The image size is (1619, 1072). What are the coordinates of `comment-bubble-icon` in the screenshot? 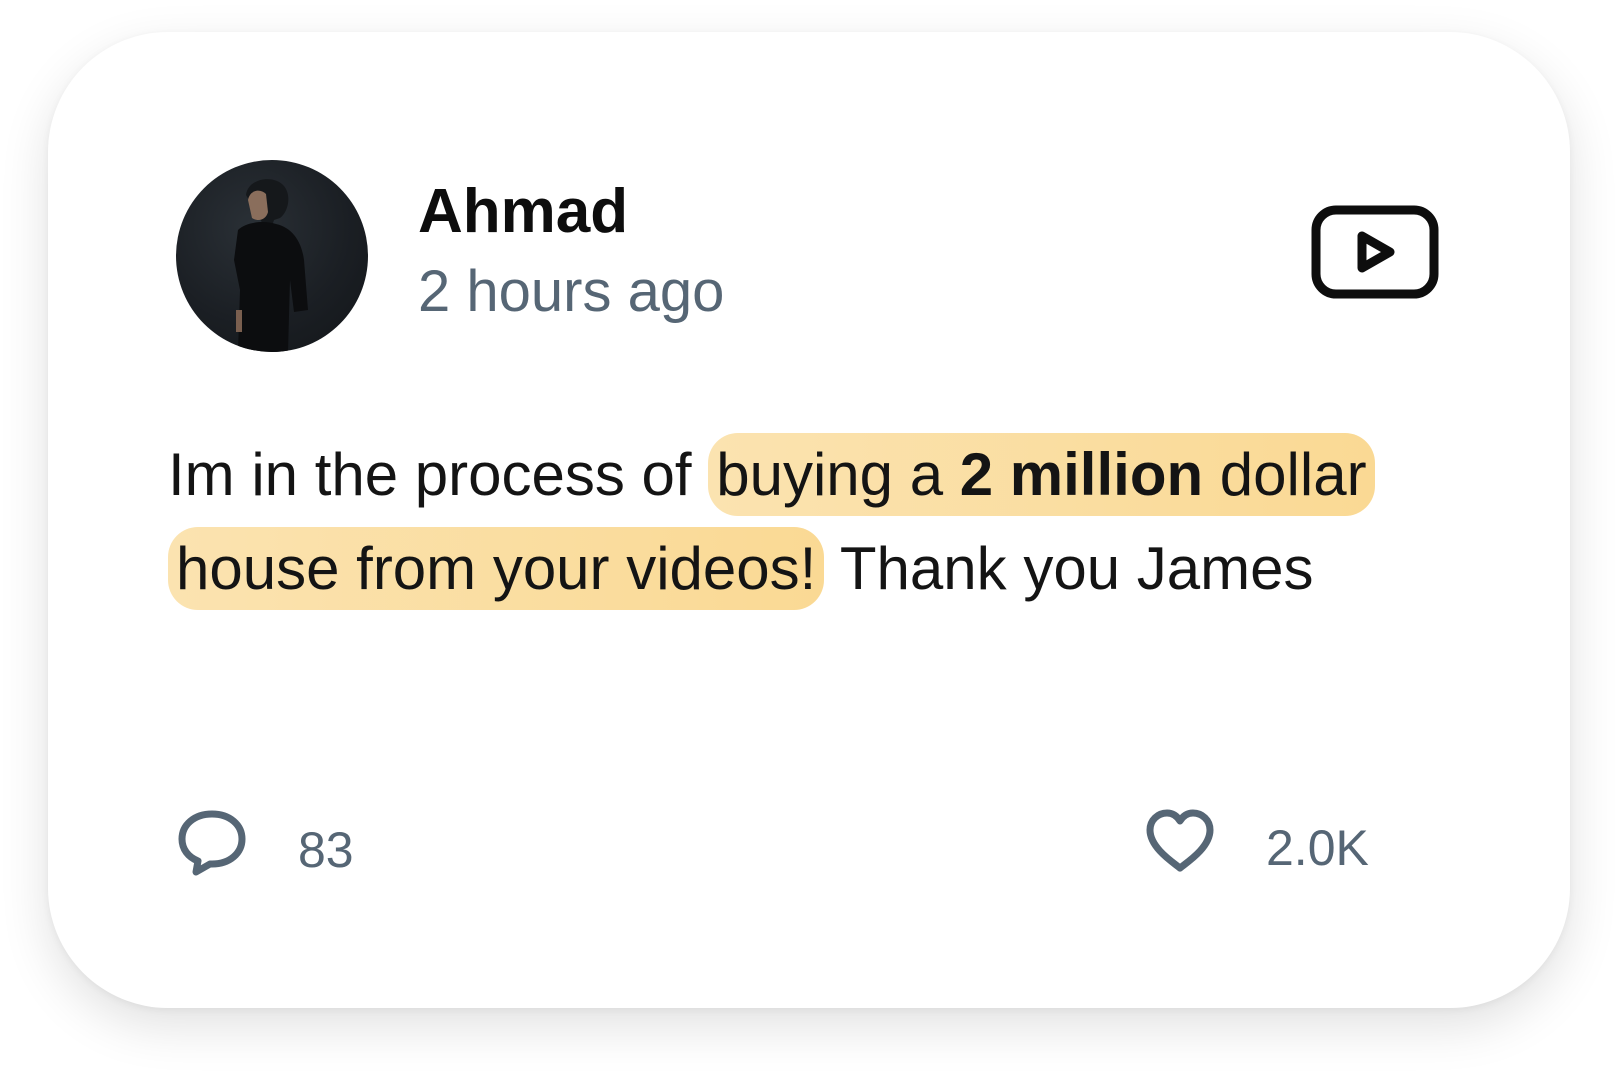 It's located at (212, 849).